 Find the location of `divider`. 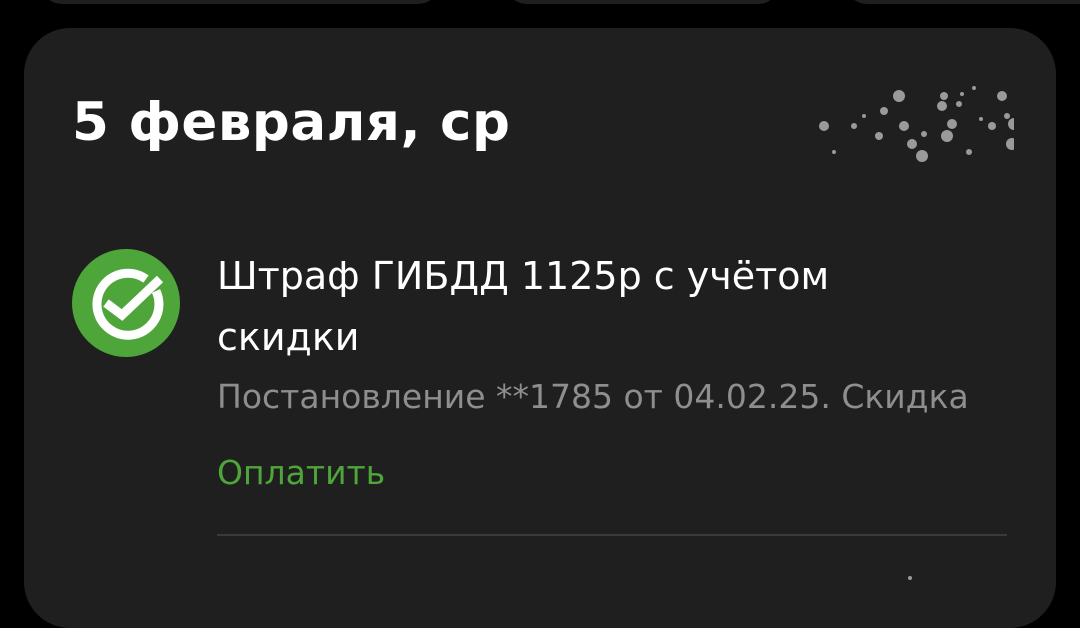

divider is located at coordinates (612, 535).